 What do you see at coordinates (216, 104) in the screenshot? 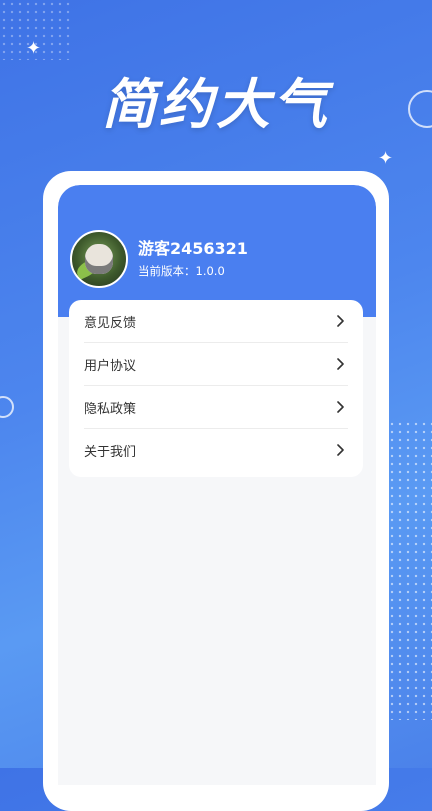
I see `hero-title: 简约大气` at bounding box center [216, 104].